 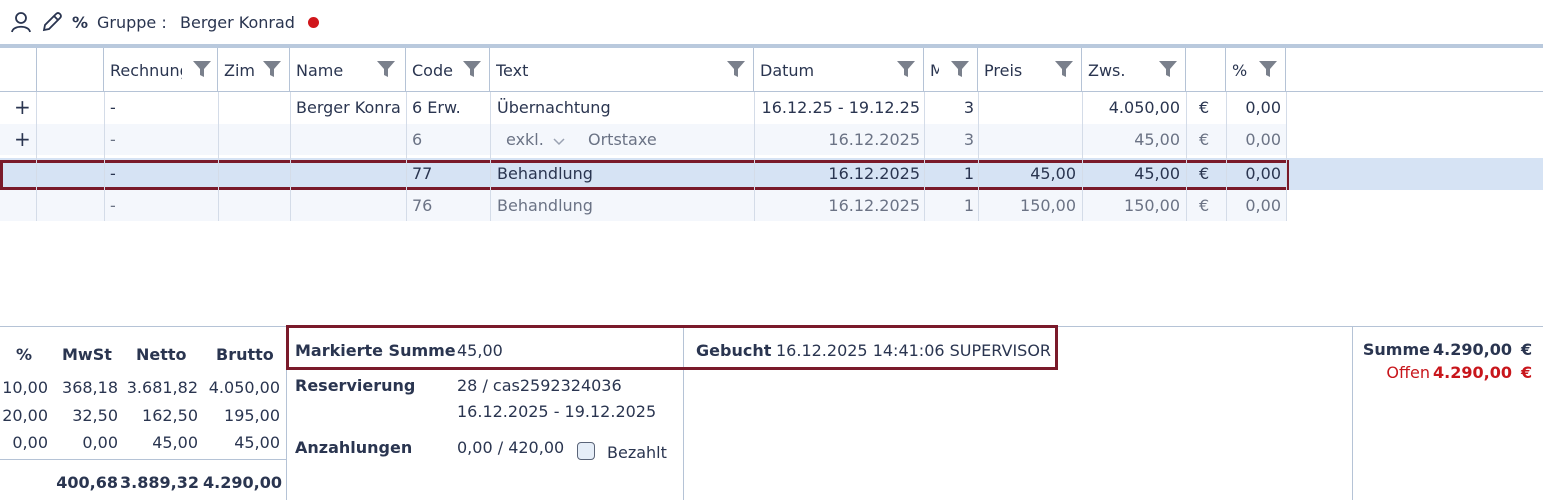 What do you see at coordinates (87, 354) in the screenshot?
I see `tax-header-mwst: MwSt` at bounding box center [87, 354].